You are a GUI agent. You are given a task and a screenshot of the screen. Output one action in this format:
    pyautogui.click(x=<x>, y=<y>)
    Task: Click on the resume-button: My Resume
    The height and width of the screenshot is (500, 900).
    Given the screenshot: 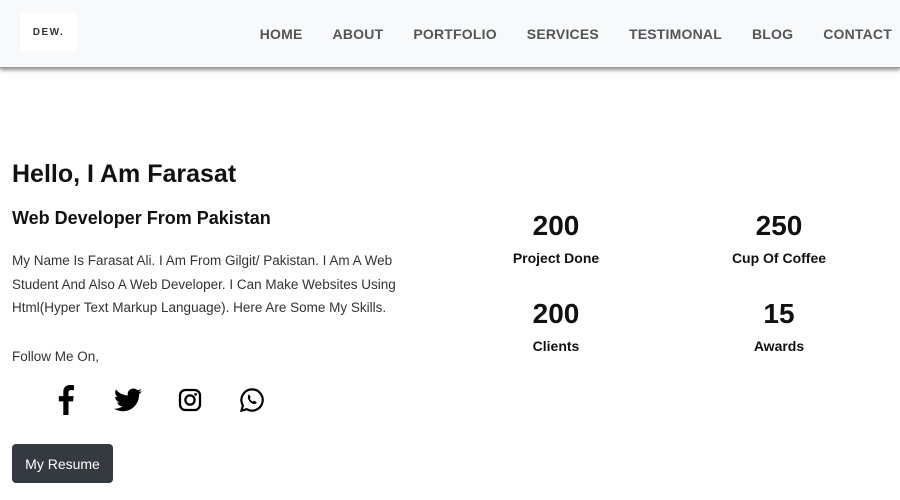 What is the action you would take?
    pyautogui.click(x=62, y=463)
    